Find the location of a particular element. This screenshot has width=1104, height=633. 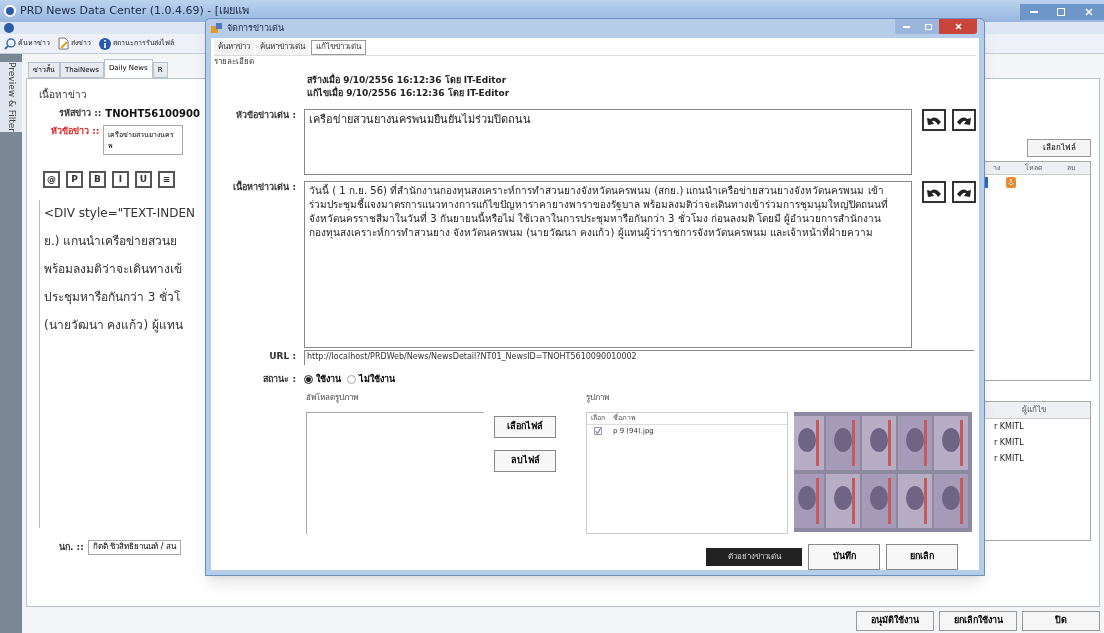

delete-file-button: ลบไฟล์ is located at coordinates (525, 461).